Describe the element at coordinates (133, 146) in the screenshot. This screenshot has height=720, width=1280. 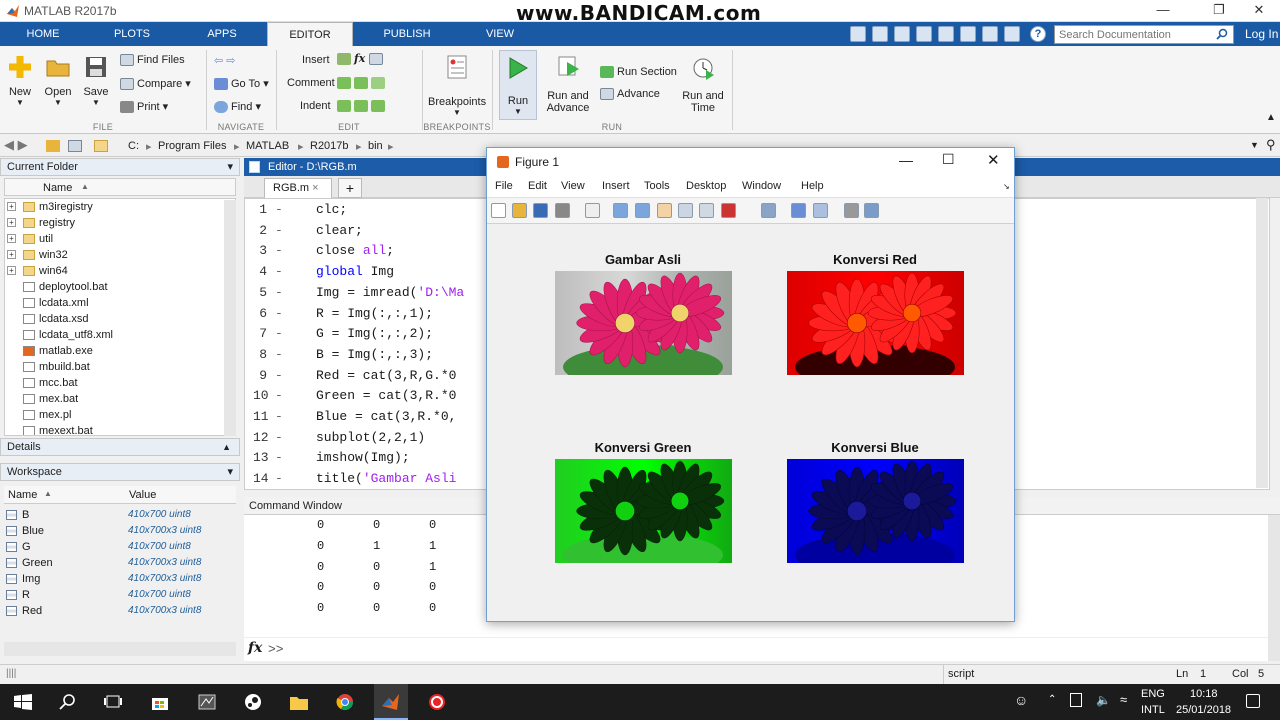
I see `crumb-c: C:` at that location.